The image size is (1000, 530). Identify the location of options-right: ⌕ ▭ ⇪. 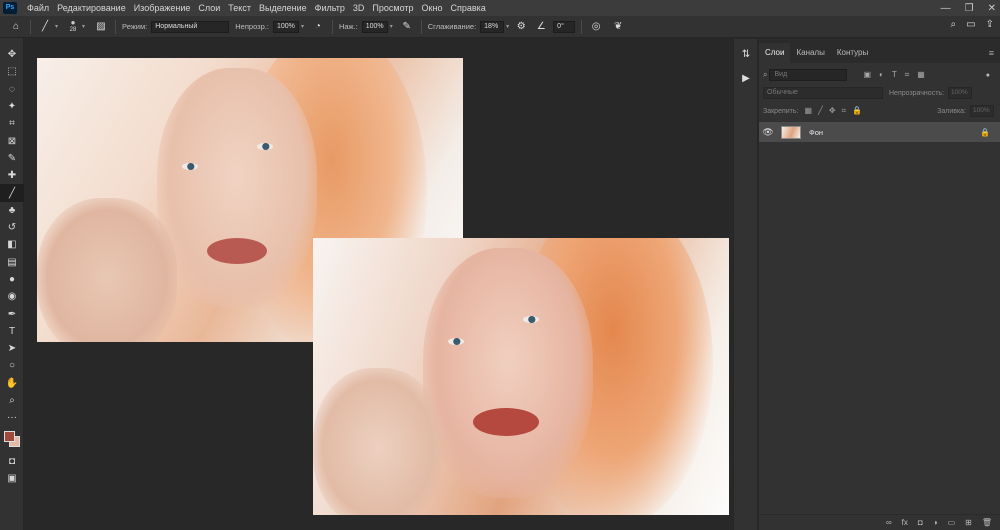
(972, 24).